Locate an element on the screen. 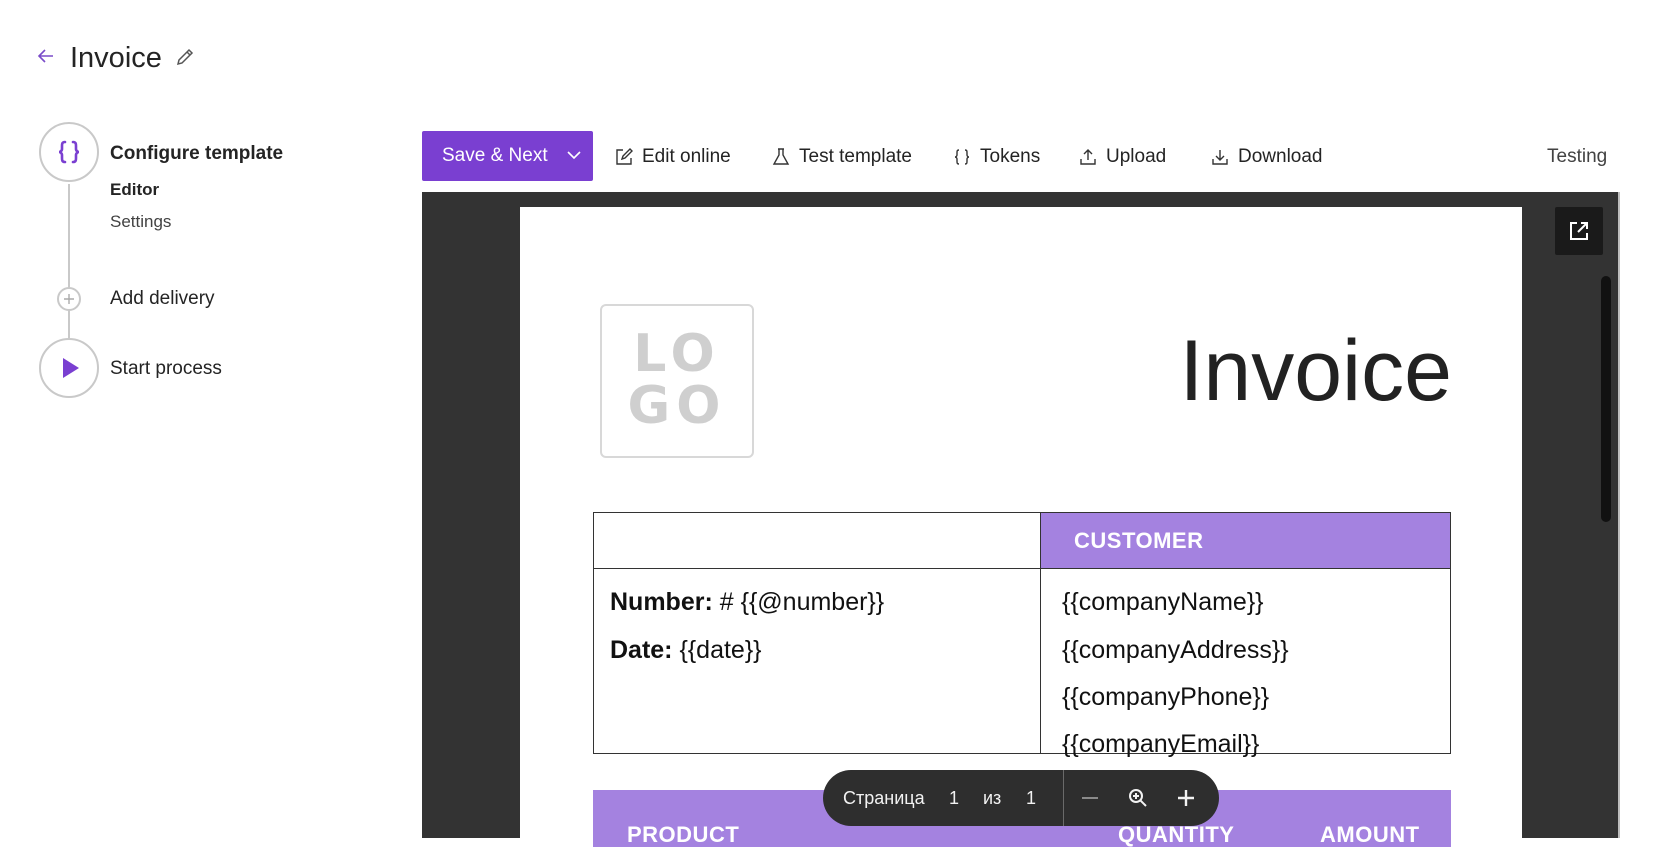  zoom-out-icon is located at coordinates (1090, 798).